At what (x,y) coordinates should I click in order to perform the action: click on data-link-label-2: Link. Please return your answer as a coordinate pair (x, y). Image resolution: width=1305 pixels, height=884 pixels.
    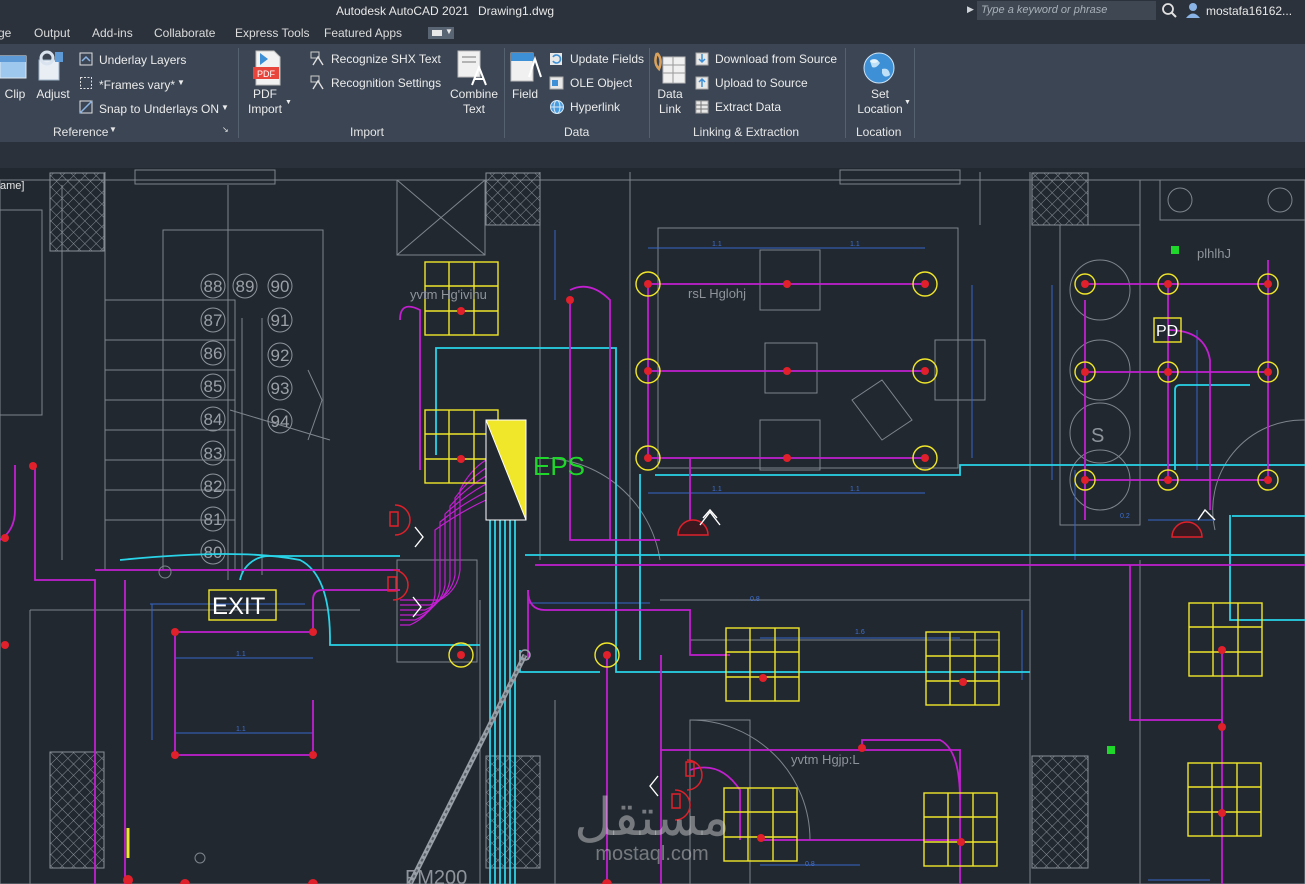
    Looking at the image, I should click on (670, 109).